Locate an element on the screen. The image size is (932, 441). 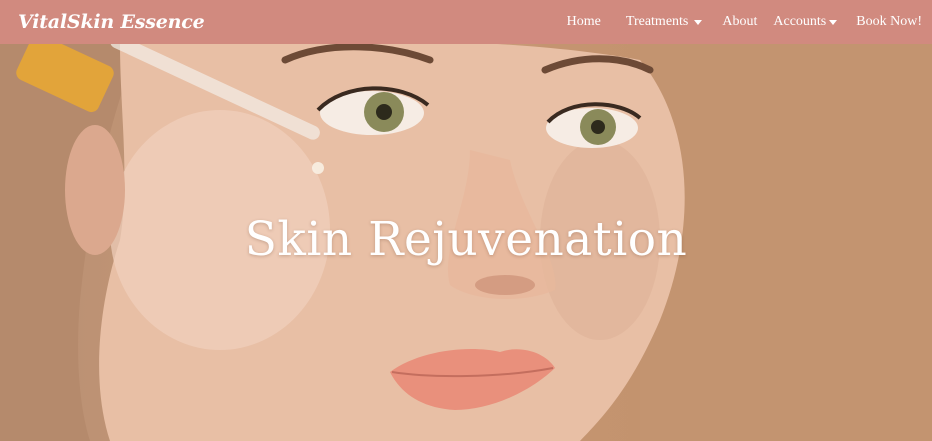
nav-home-label: Home is located at coordinates (583, 21).